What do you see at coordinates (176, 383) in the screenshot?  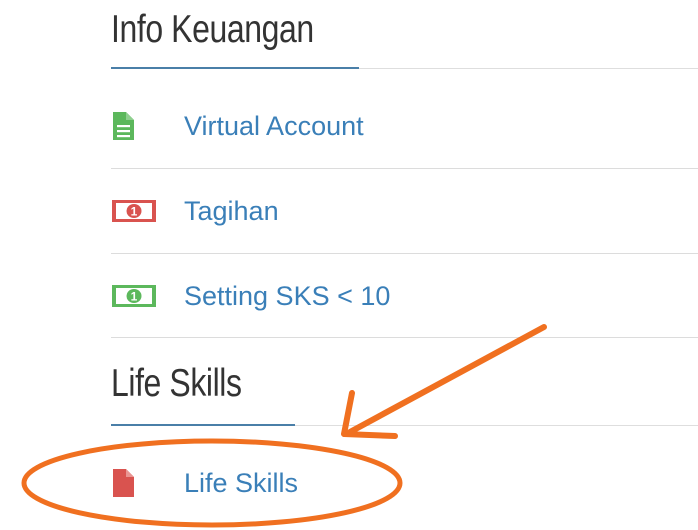 I see `section-title-life-skills: Life Skills` at bounding box center [176, 383].